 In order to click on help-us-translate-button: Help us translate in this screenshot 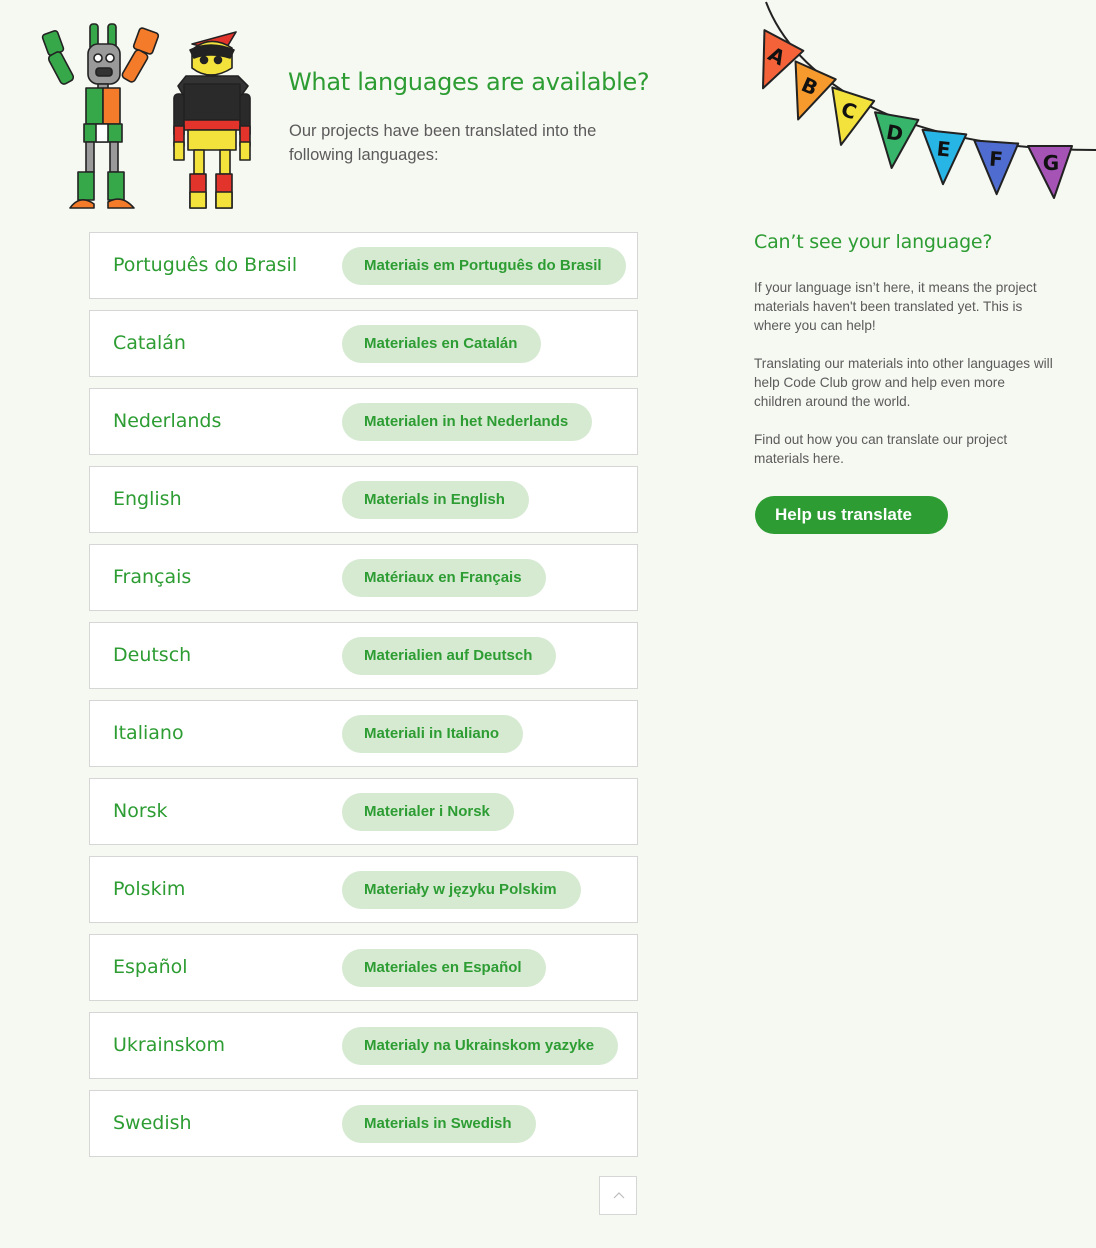, I will do `click(851, 515)`.